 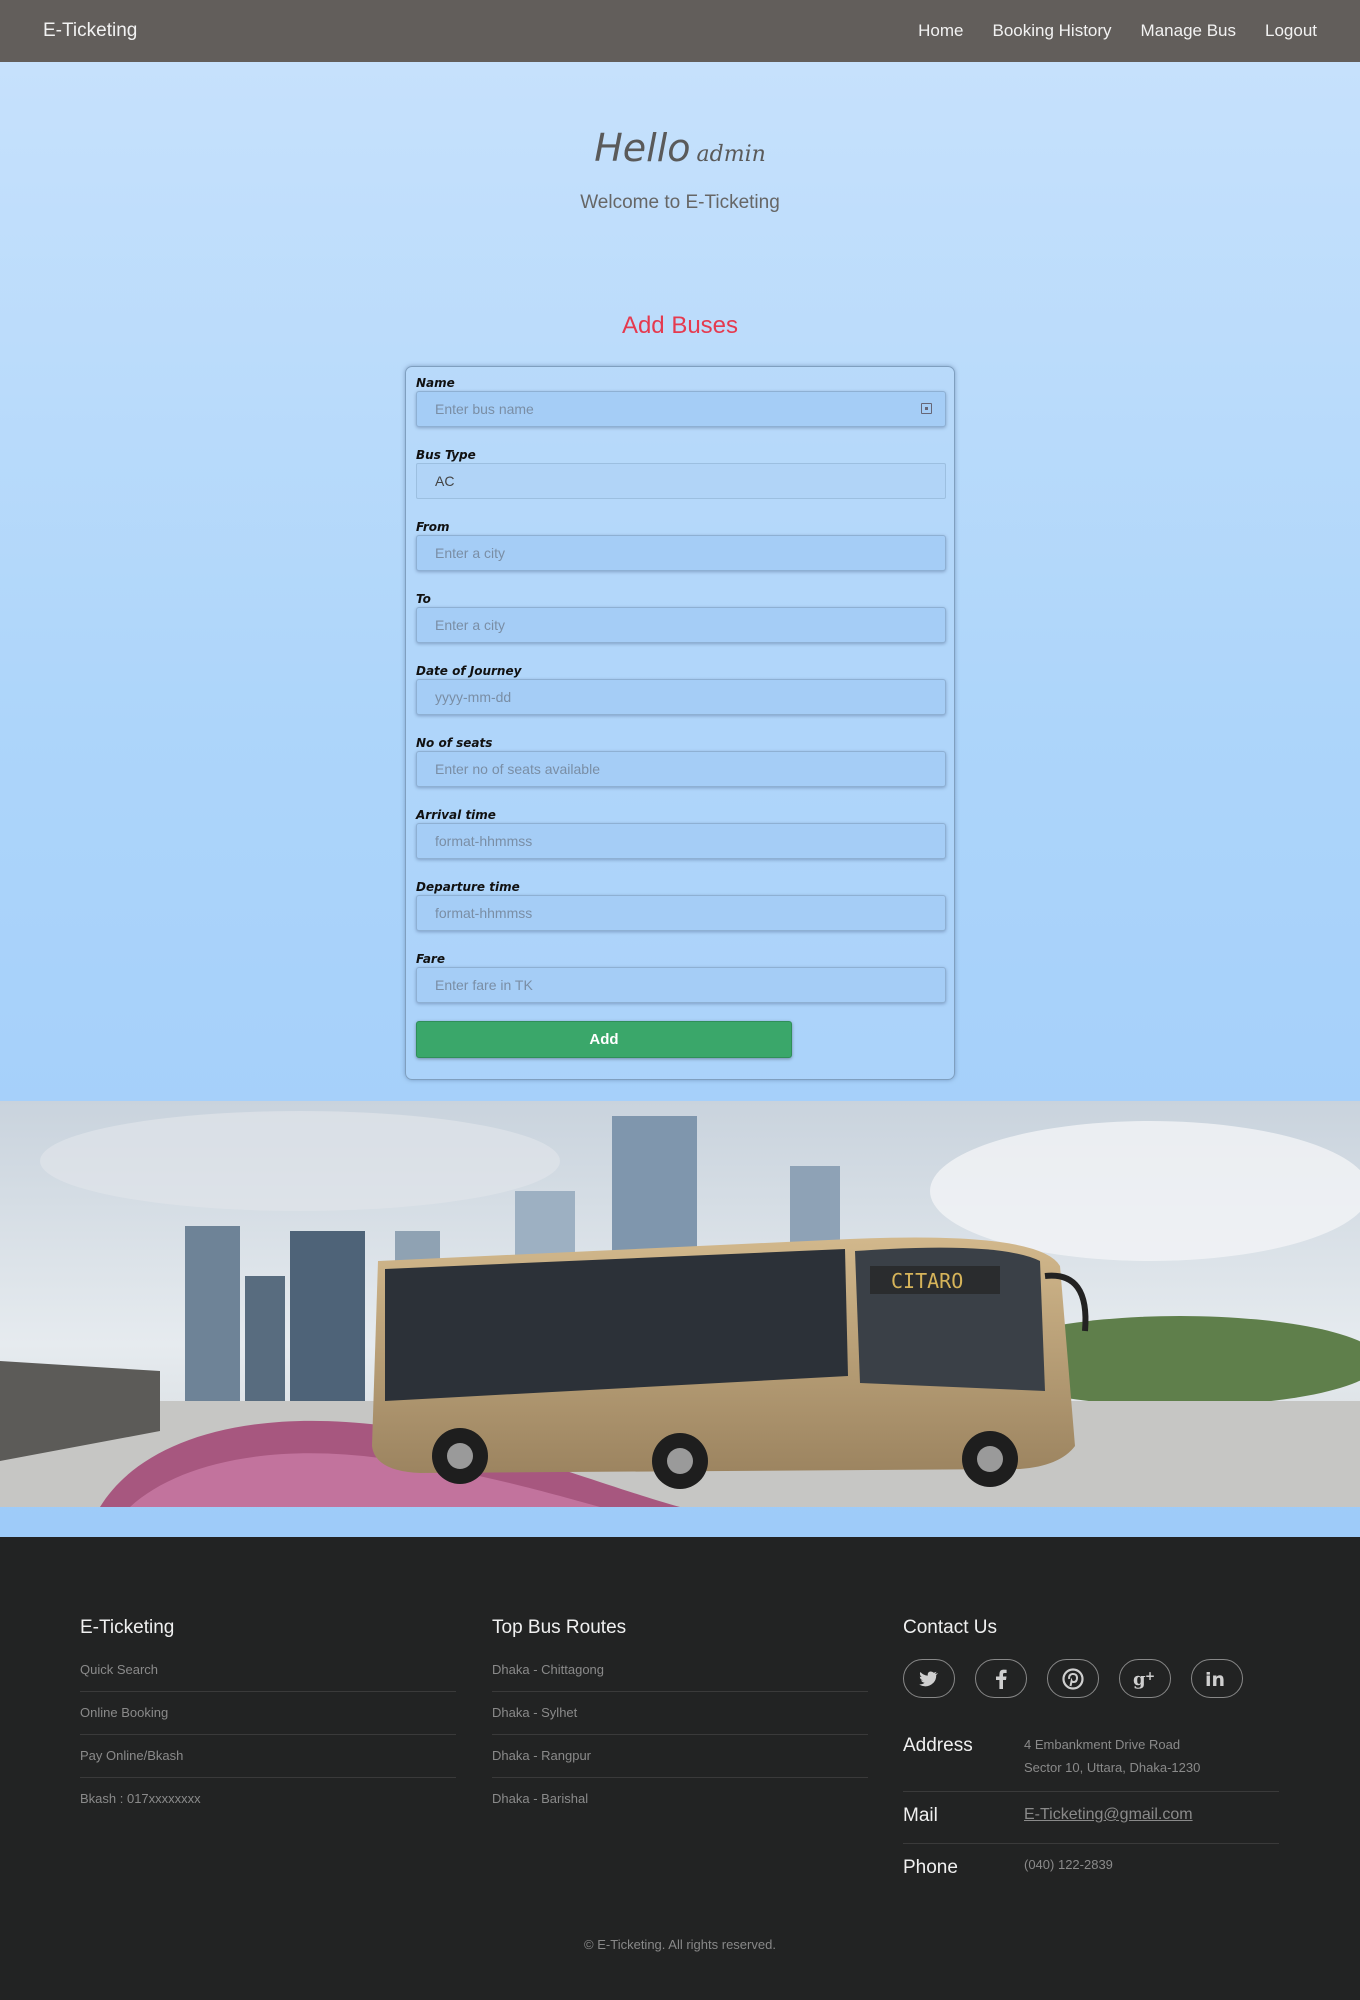 I want to click on footer-link-pay-online: Pay Online/Bkash, so click(x=268, y=1756).